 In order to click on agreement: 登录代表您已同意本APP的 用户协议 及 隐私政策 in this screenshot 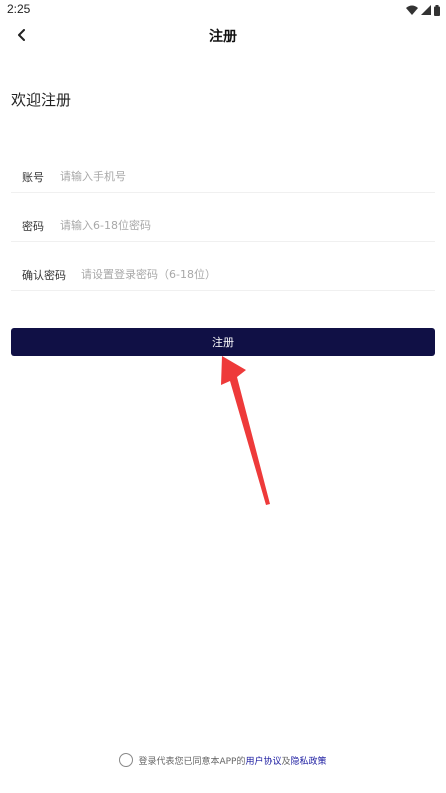, I will do `click(223, 760)`.